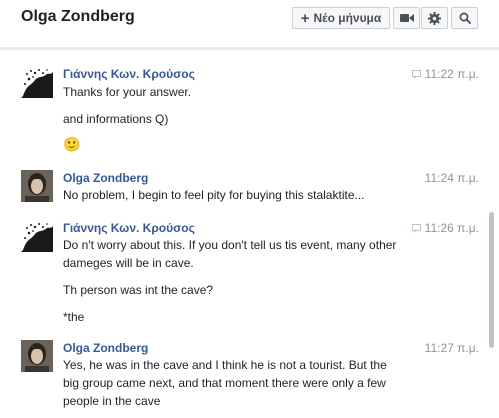 The width and height of the screenshot is (499, 418). What do you see at coordinates (128, 263) in the screenshot?
I see `message-text: dameges will be in cave.` at bounding box center [128, 263].